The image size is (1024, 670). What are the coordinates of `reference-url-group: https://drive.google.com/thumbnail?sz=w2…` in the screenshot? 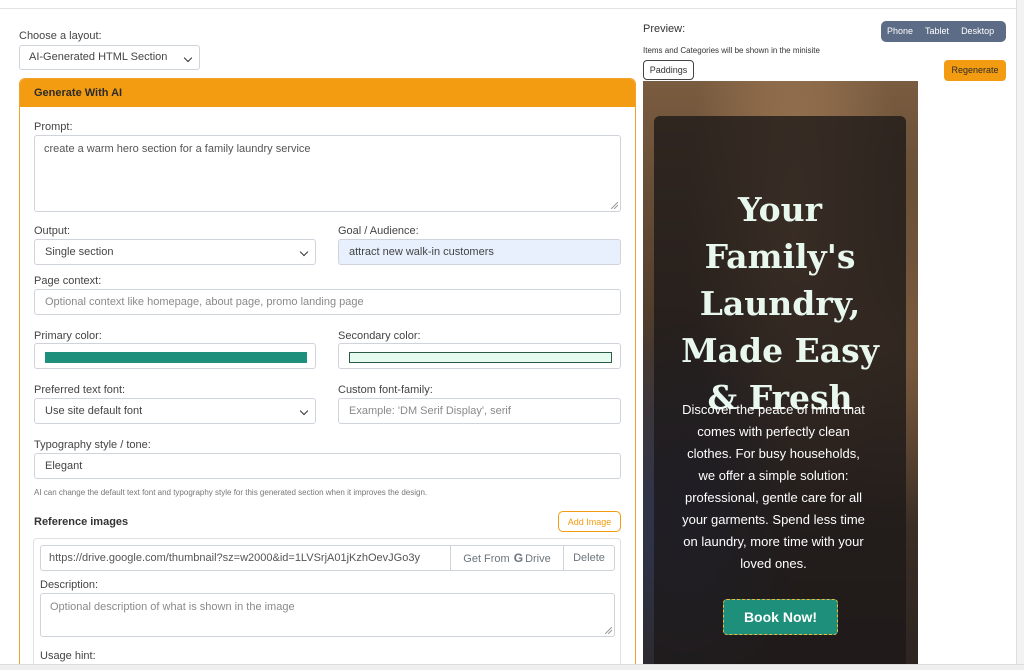 It's located at (327, 558).